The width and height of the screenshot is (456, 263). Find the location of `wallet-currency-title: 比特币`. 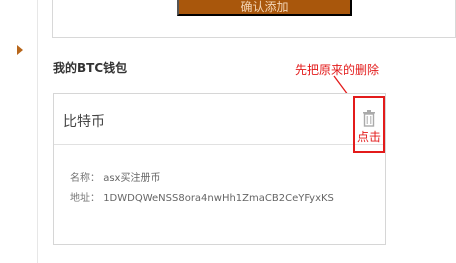

wallet-currency-title: 比特币 is located at coordinates (84, 122).